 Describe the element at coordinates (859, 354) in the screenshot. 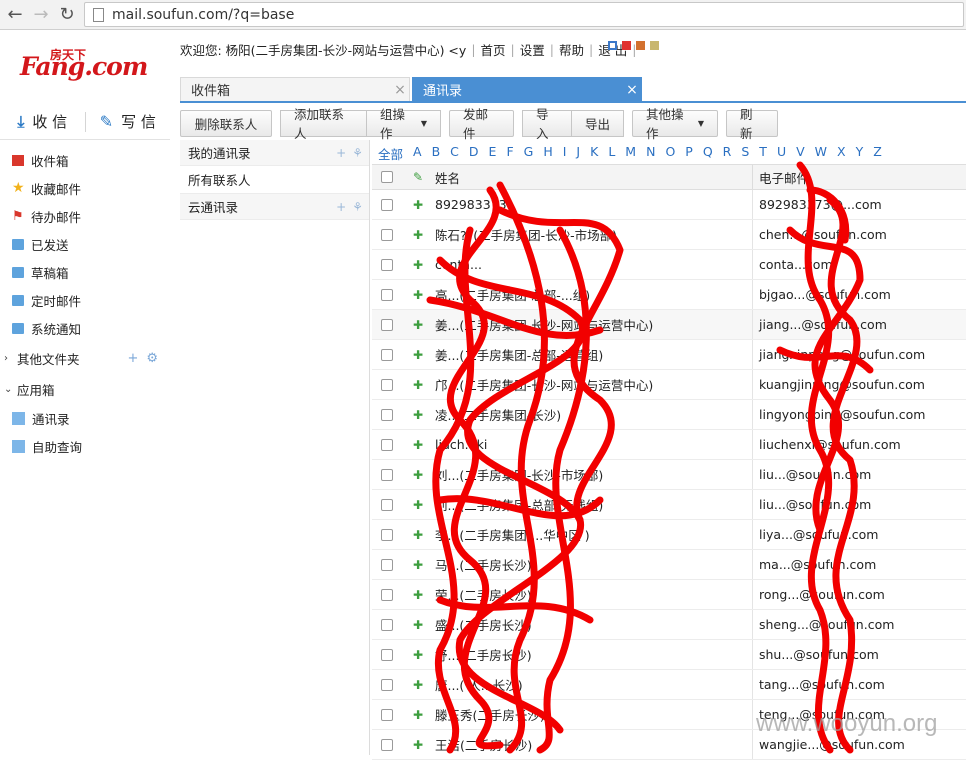

I see `contact-email: jiangxinpeng@soufun.com` at that location.